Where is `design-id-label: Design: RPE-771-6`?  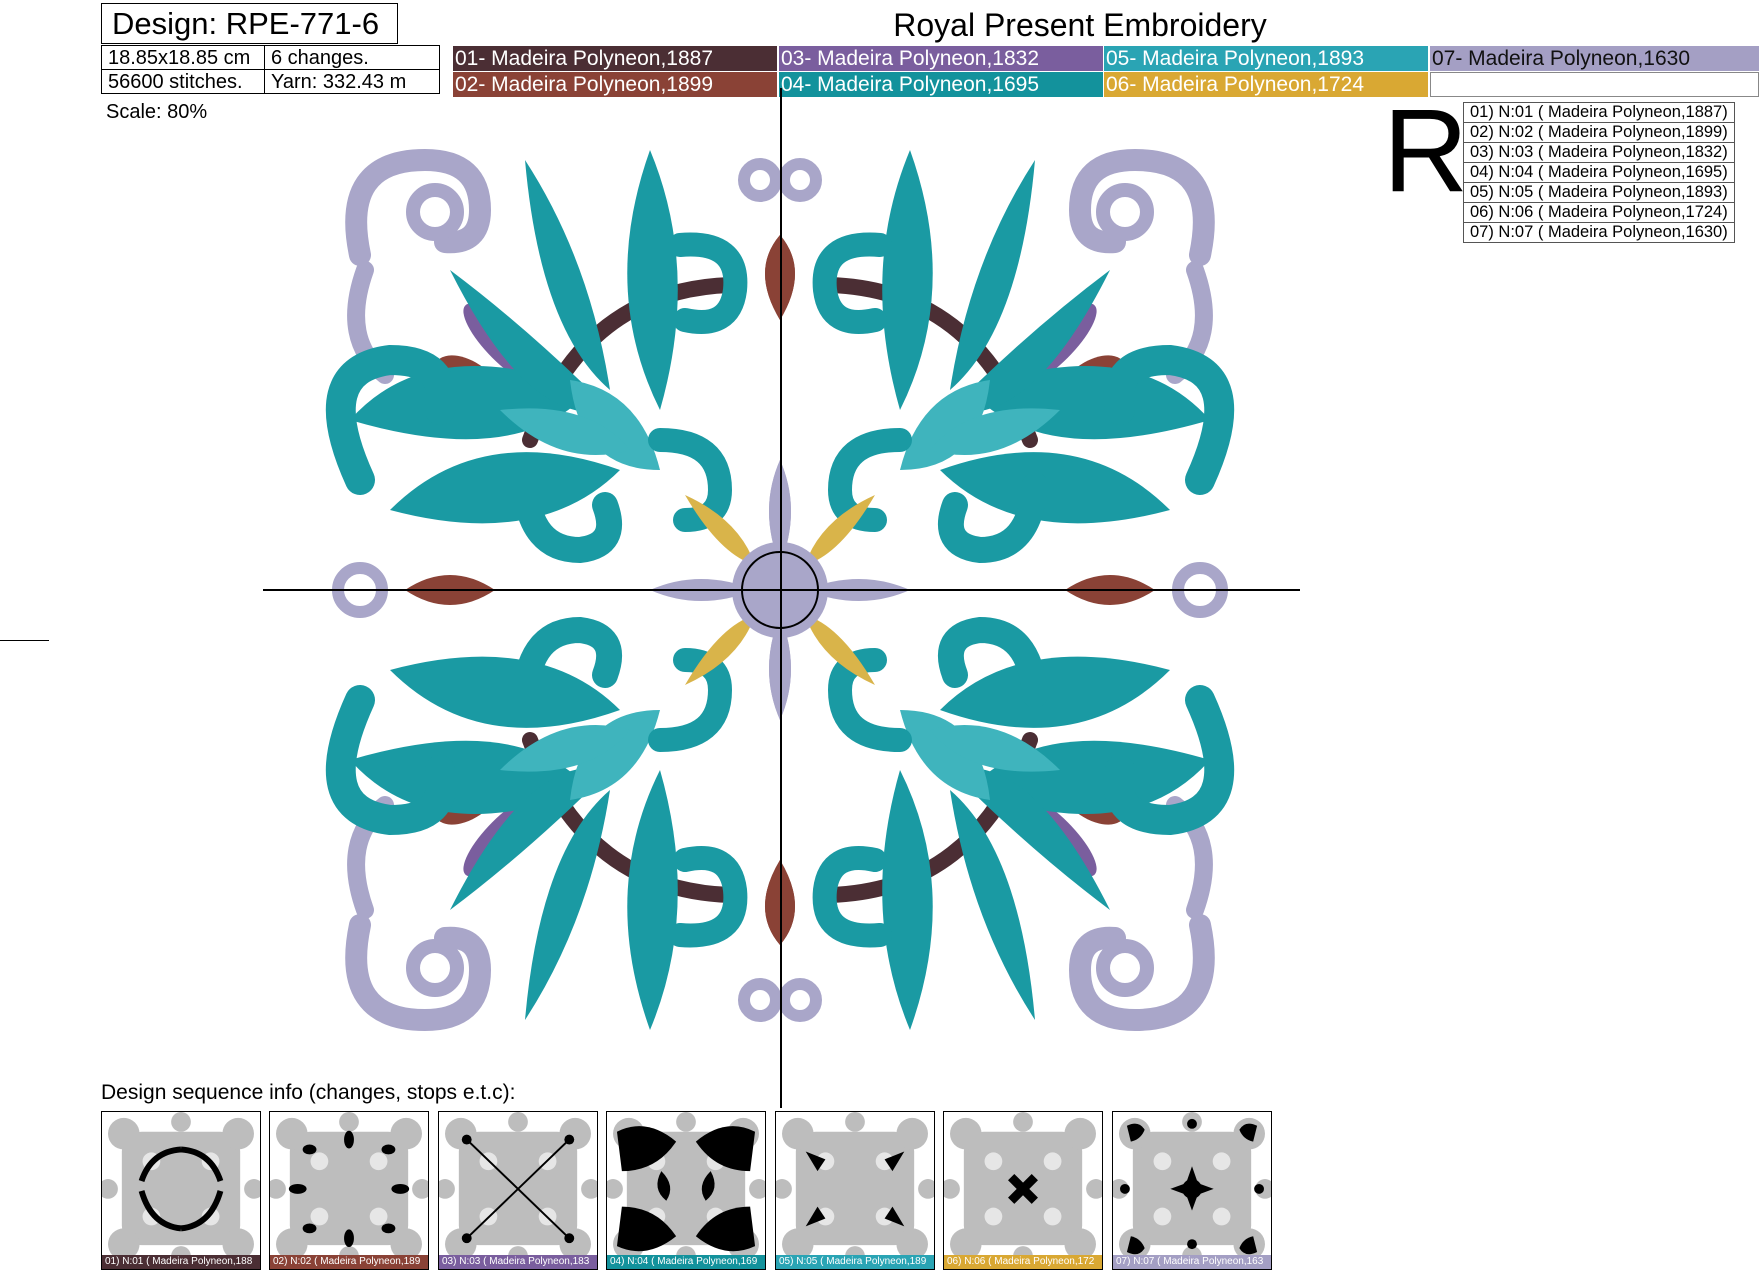
design-id-label: Design: RPE-771-6 is located at coordinates (249, 23).